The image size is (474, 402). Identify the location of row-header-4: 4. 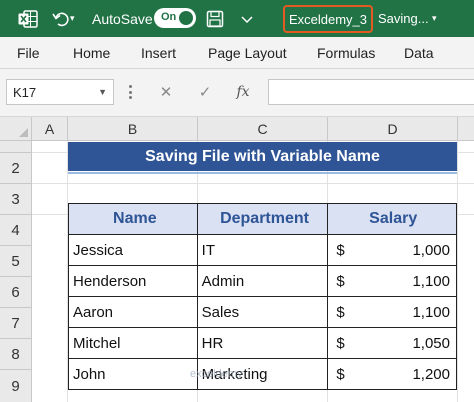
(16, 230).